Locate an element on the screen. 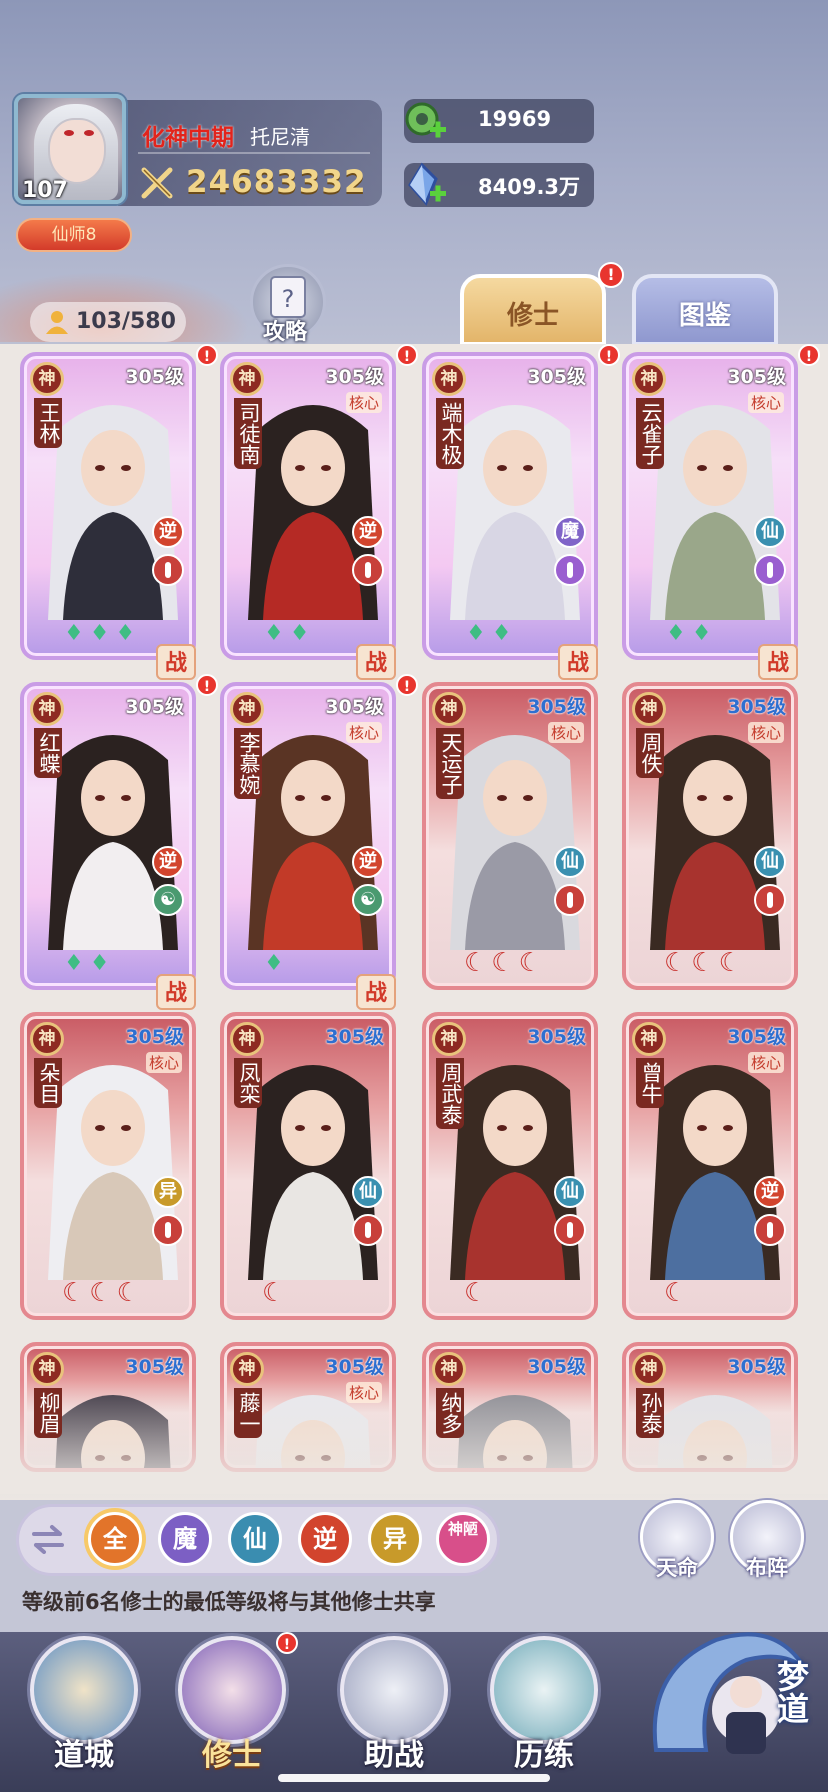 Image resolution: width=828 pixels, height=1792 pixels. nav-city: 道城 is located at coordinates (84, 1705).